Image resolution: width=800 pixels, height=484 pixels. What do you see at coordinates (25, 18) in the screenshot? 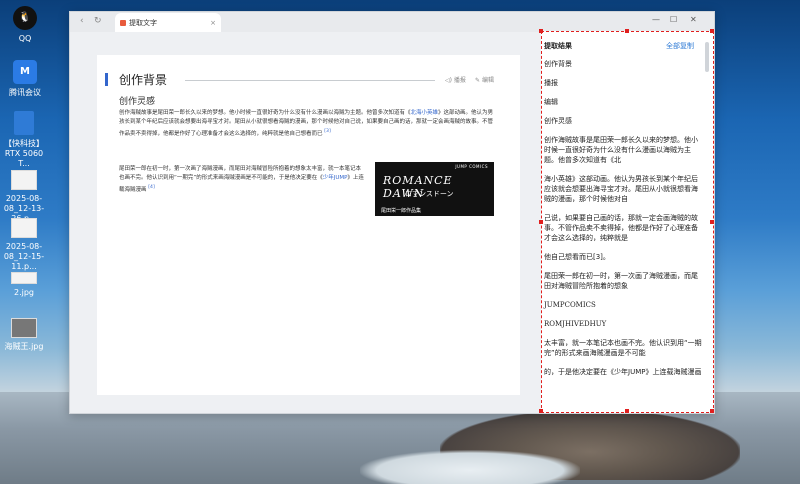
I see `qq-icon: 🐧` at bounding box center [25, 18].